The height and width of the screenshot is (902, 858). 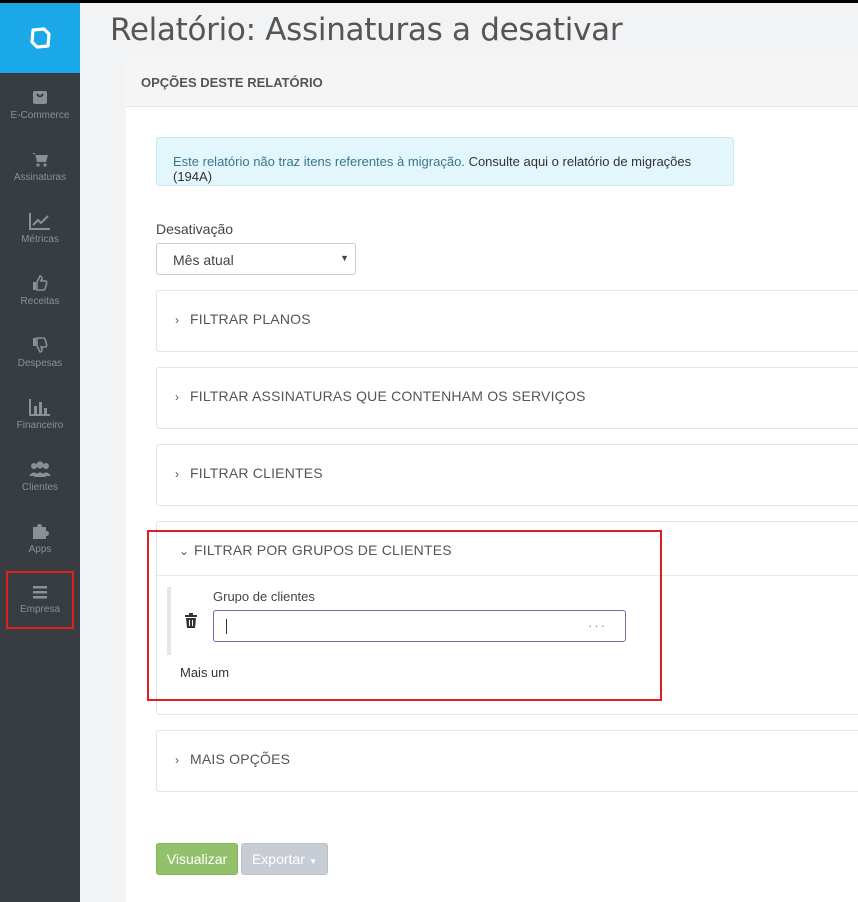 I want to click on sidebar-item-receitas: Receitas, so click(x=40, y=303).